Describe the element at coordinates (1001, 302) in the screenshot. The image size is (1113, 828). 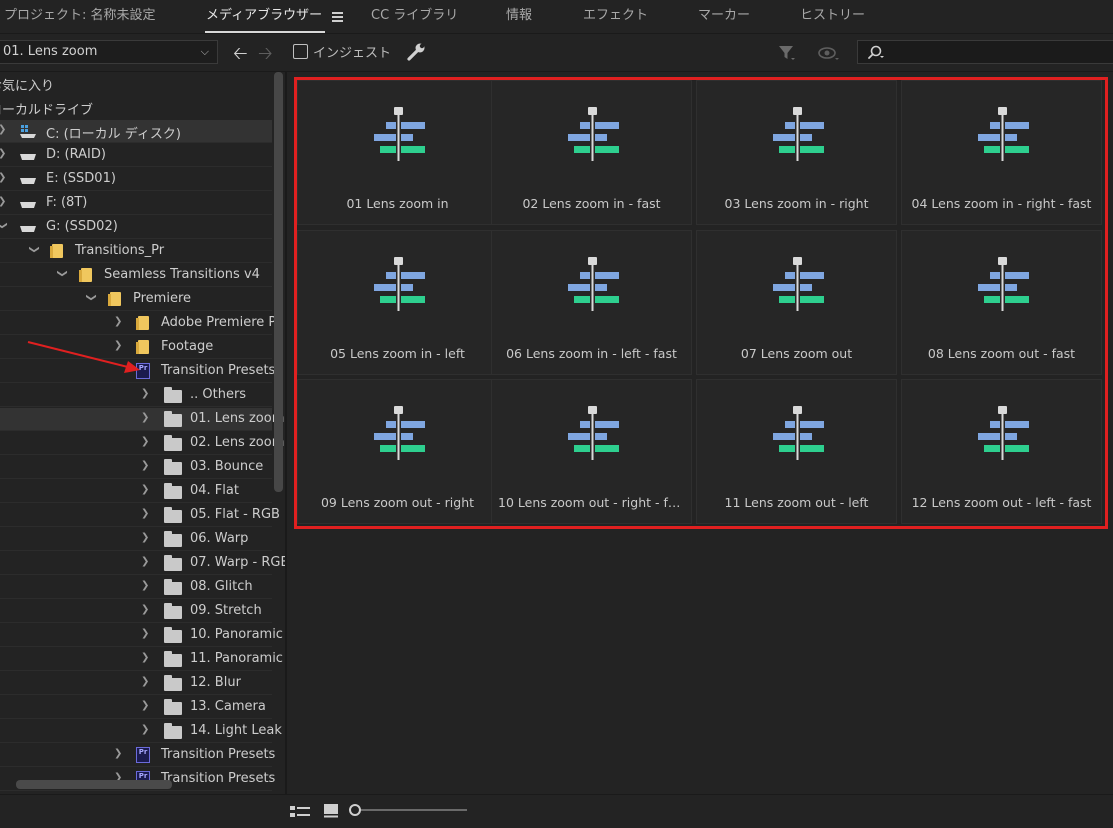
I see `preset-tile: 08 Lens zoom out - fast` at that location.